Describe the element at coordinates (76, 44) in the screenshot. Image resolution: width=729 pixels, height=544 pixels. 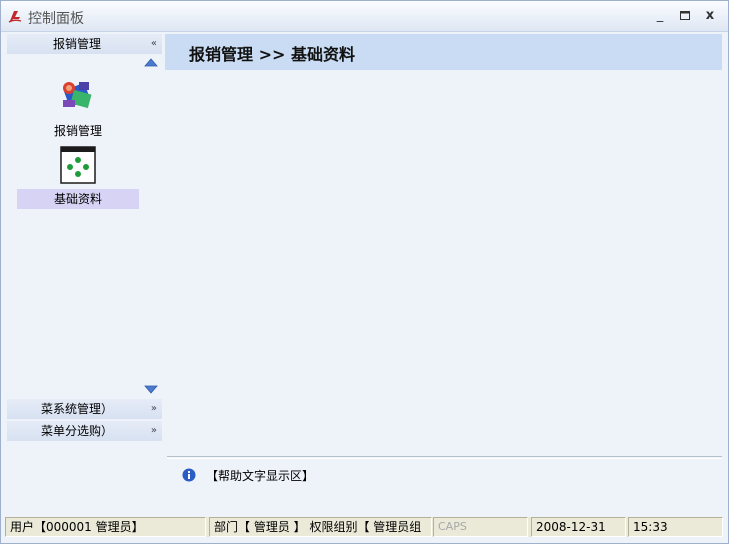
I see `group-label: 报销管理` at that location.